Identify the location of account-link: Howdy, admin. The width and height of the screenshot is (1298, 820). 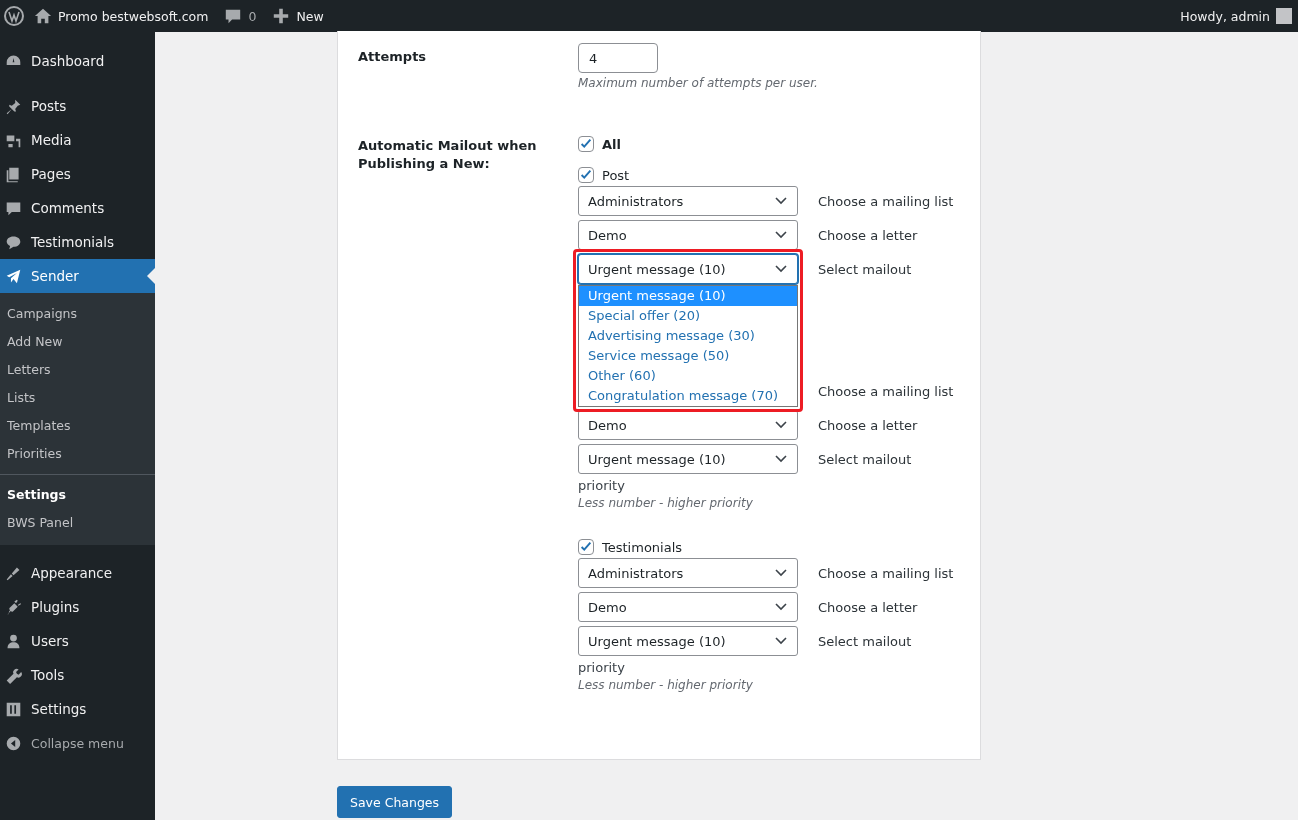
(1236, 16).